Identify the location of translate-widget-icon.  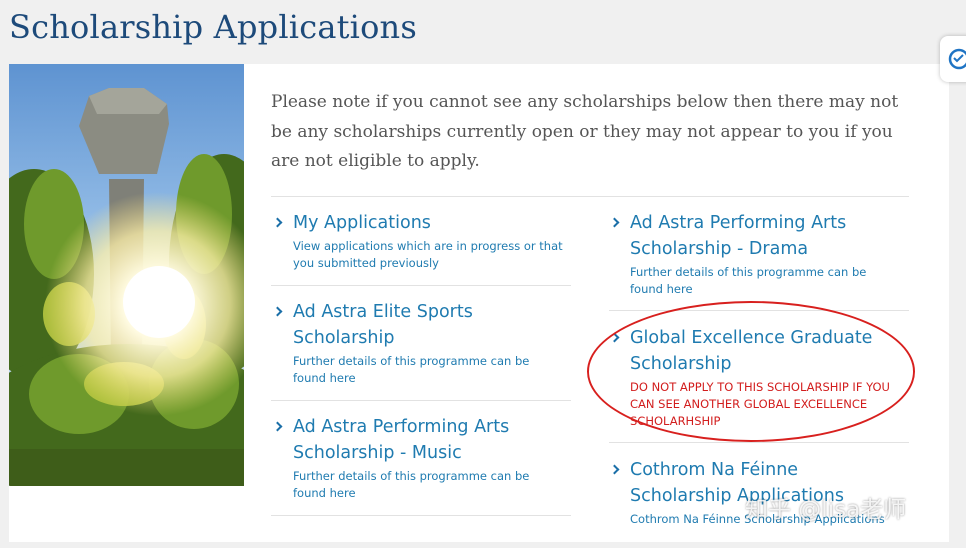
(957, 59).